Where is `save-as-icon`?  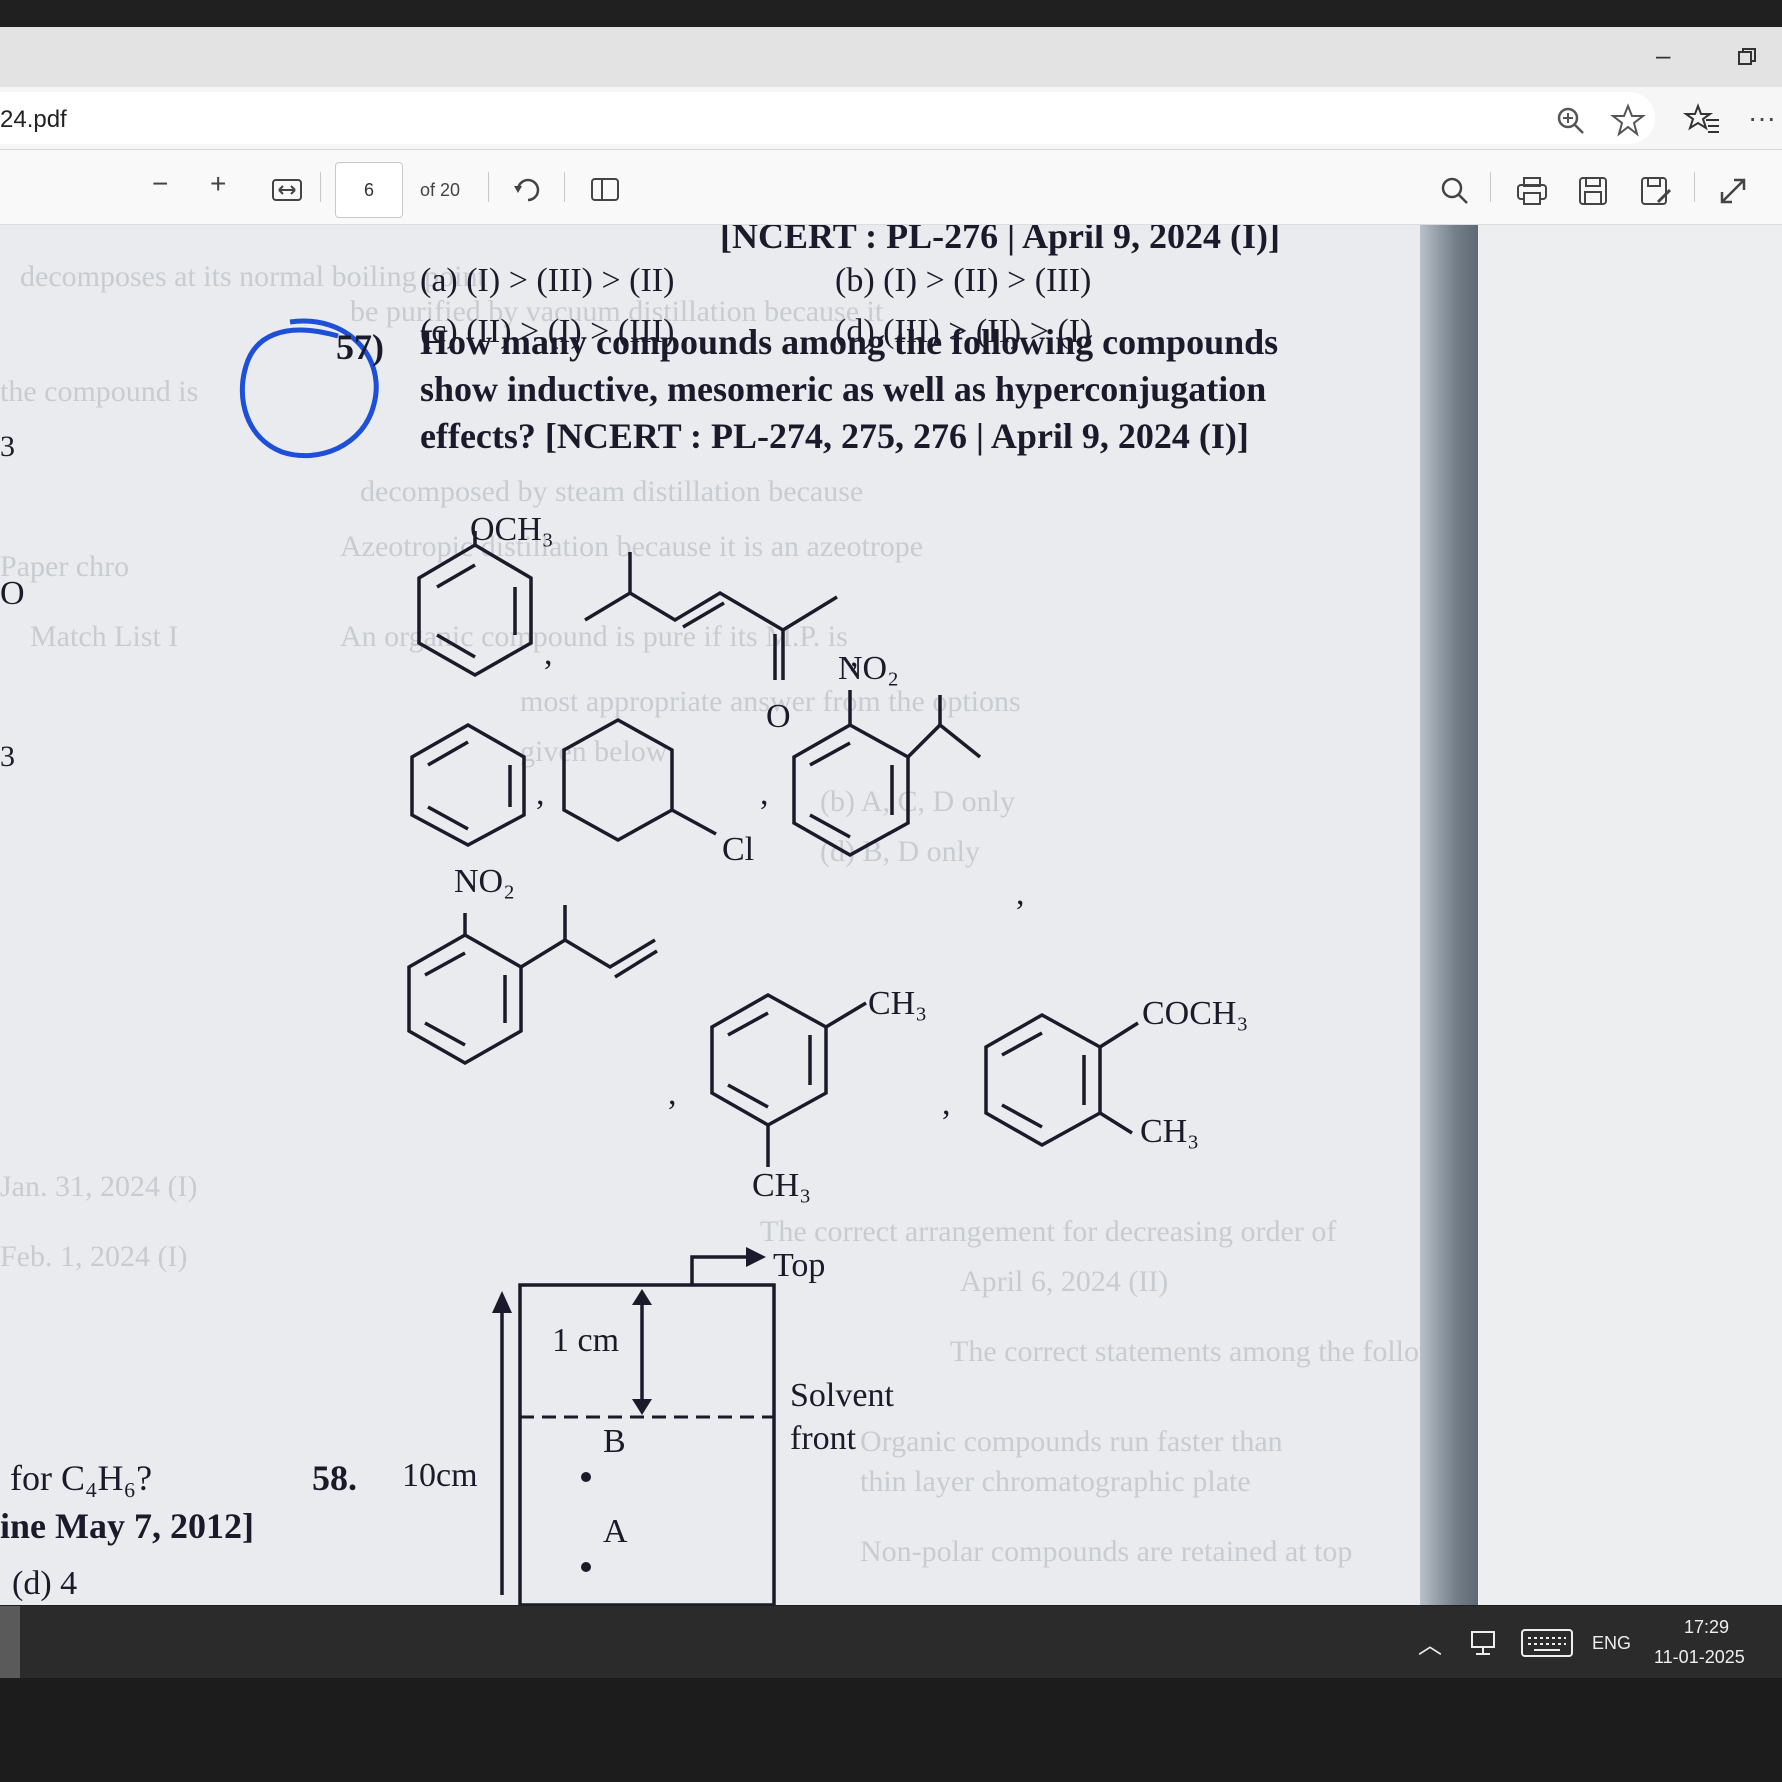 save-as-icon is located at coordinates (1656, 191).